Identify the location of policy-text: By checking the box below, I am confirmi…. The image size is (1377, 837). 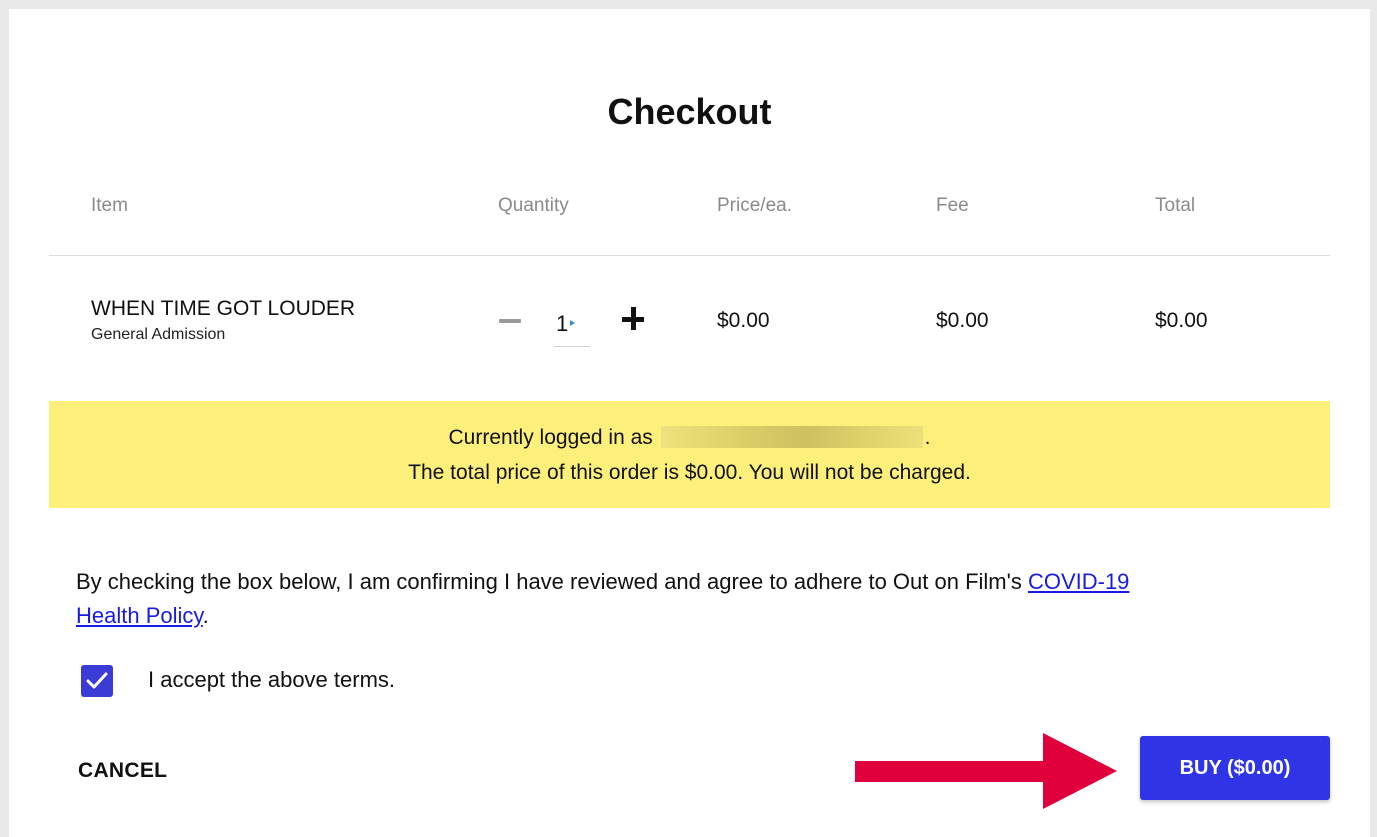
(696, 599).